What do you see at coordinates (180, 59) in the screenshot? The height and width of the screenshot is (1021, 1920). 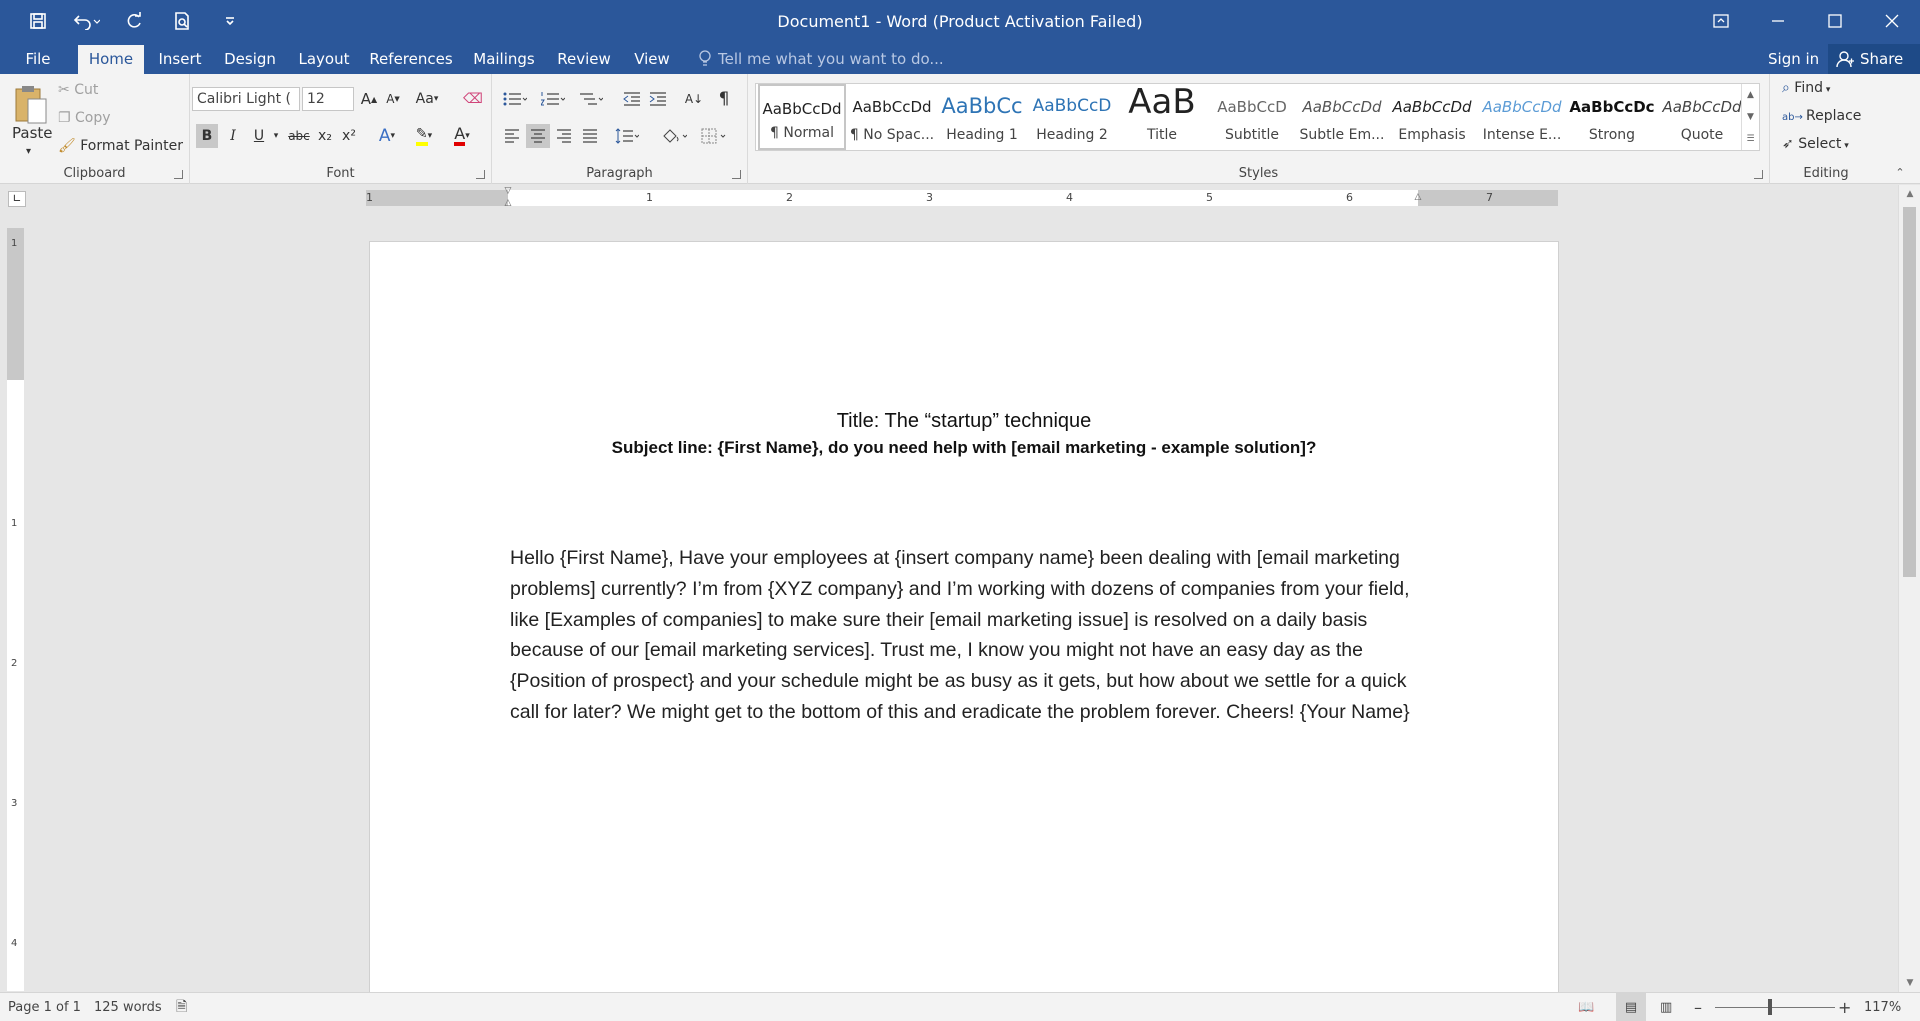 I see `tab-insert: Insert` at bounding box center [180, 59].